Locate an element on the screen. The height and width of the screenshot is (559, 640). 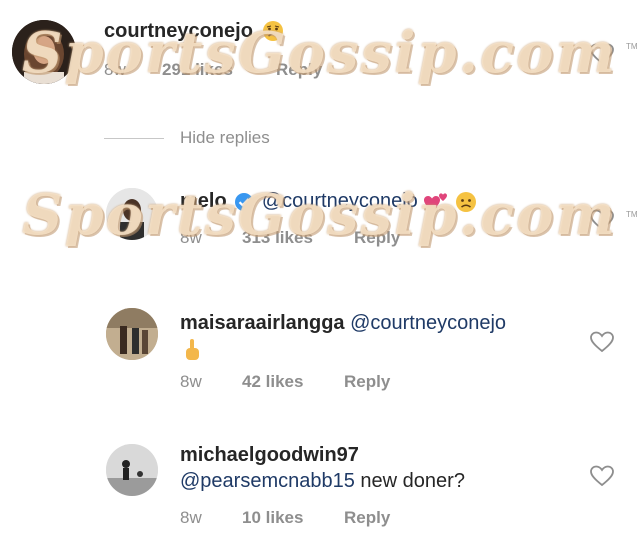
username-michaelgoodwin97: michaelgoodwin97 is located at coordinates (269, 455).